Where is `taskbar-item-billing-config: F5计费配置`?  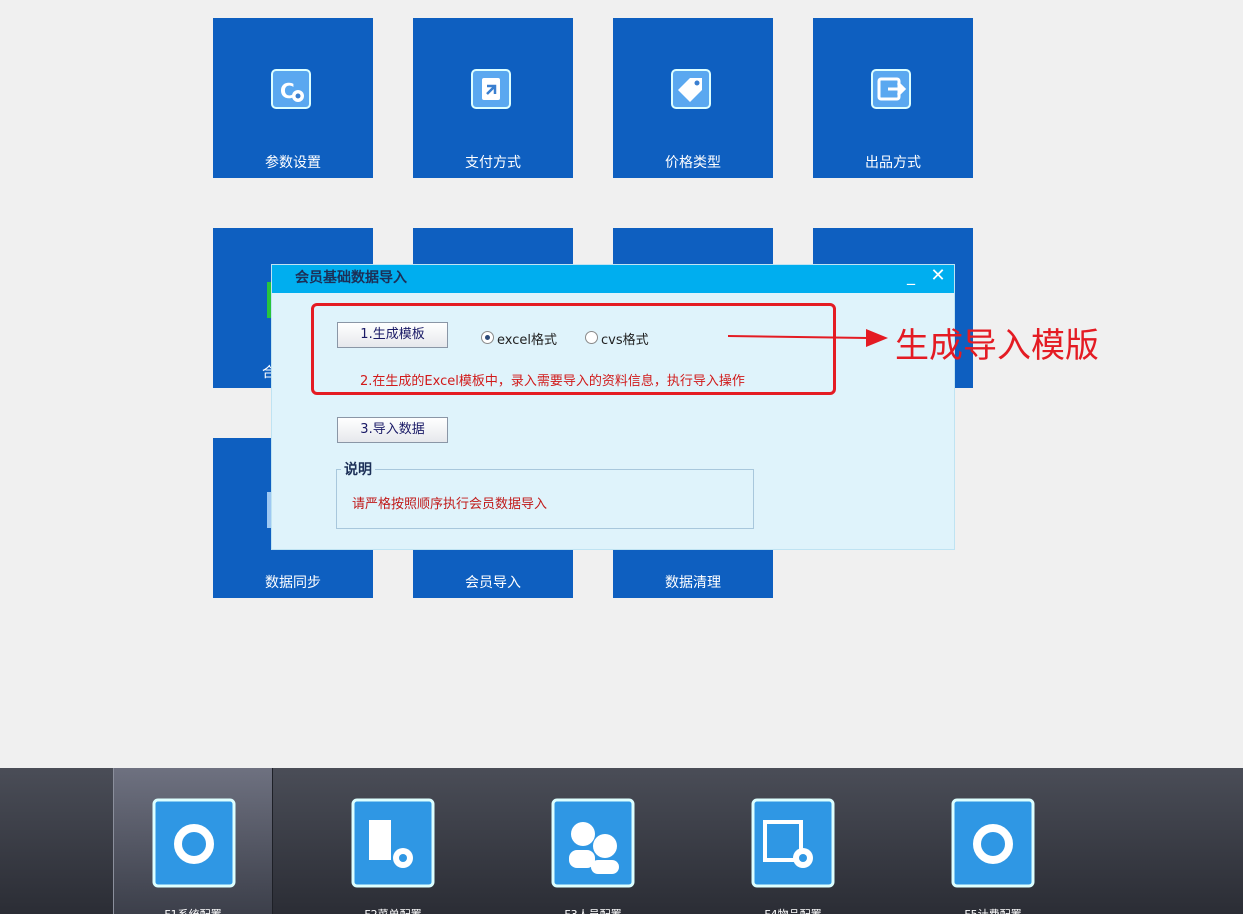
taskbar-item-billing-config: F5计费配置 is located at coordinates (993, 841).